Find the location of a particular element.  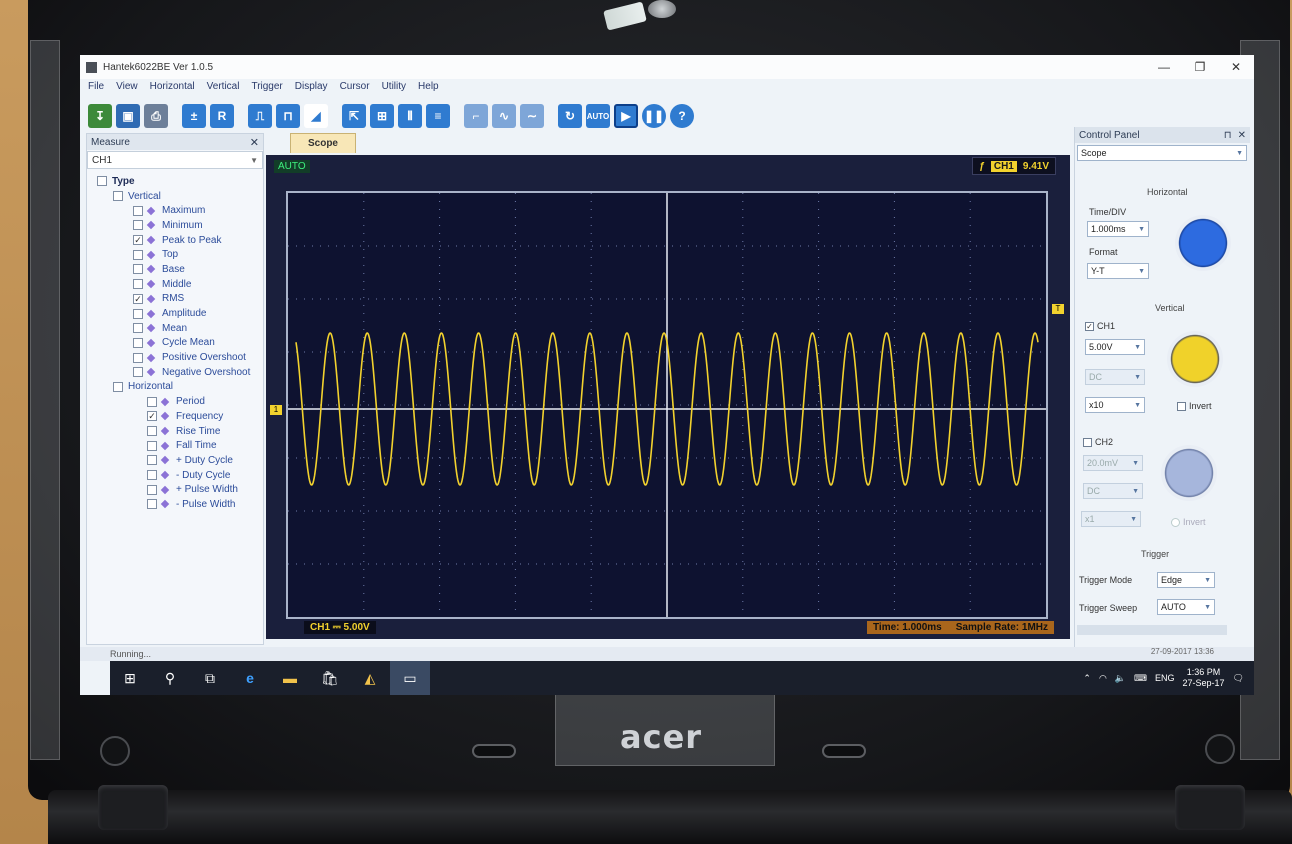

refresh-icon: ↻ is located at coordinates (570, 116).